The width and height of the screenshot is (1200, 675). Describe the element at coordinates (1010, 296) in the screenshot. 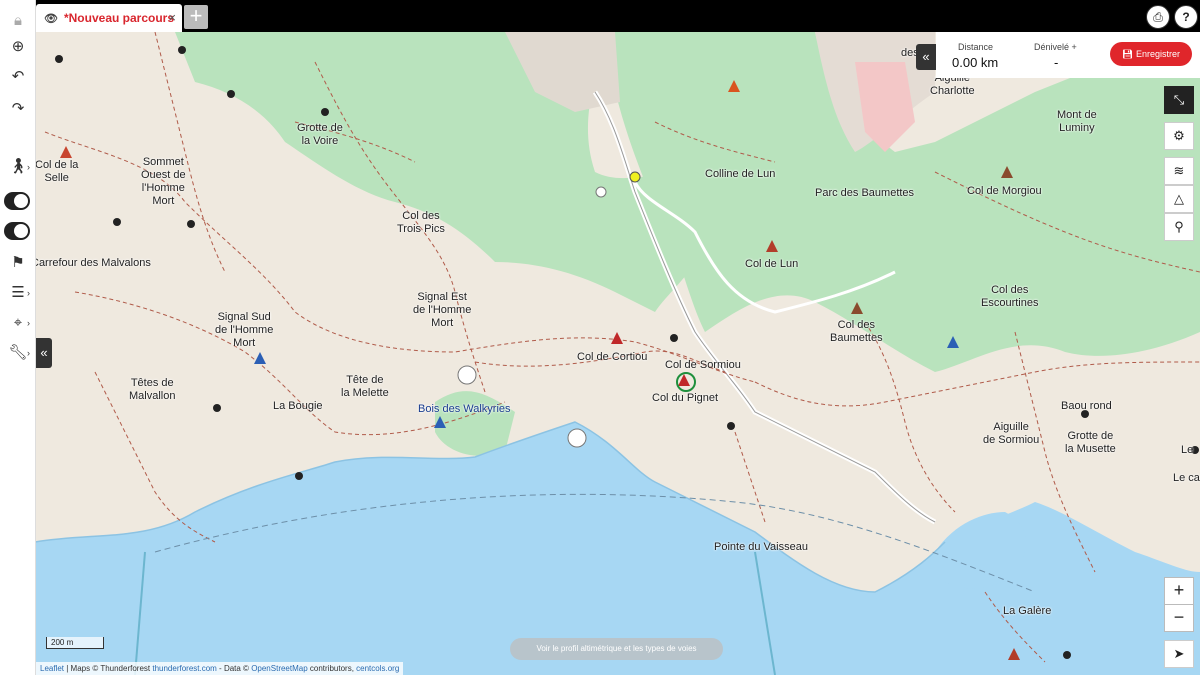

I see `map-label: Col des Escourtines` at that location.